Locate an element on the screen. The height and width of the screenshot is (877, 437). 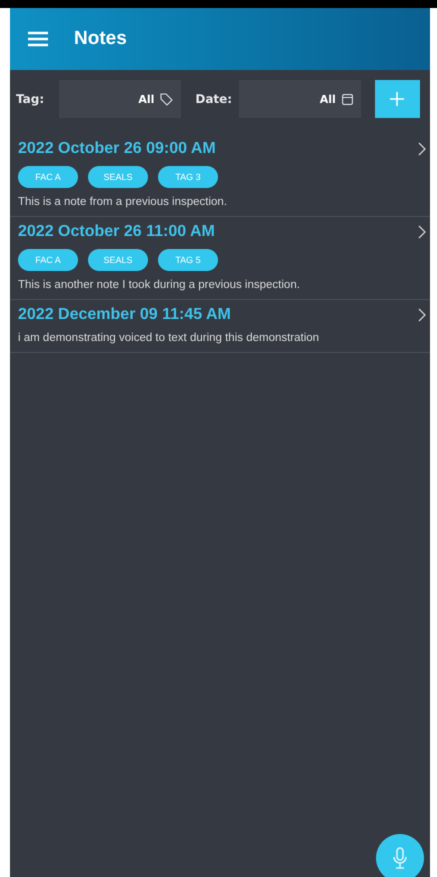
filter-label: Tag: is located at coordinates (31, 99).